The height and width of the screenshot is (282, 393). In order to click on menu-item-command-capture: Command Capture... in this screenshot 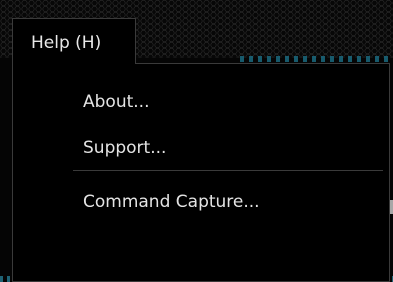, I will do `click(171, 202)`.